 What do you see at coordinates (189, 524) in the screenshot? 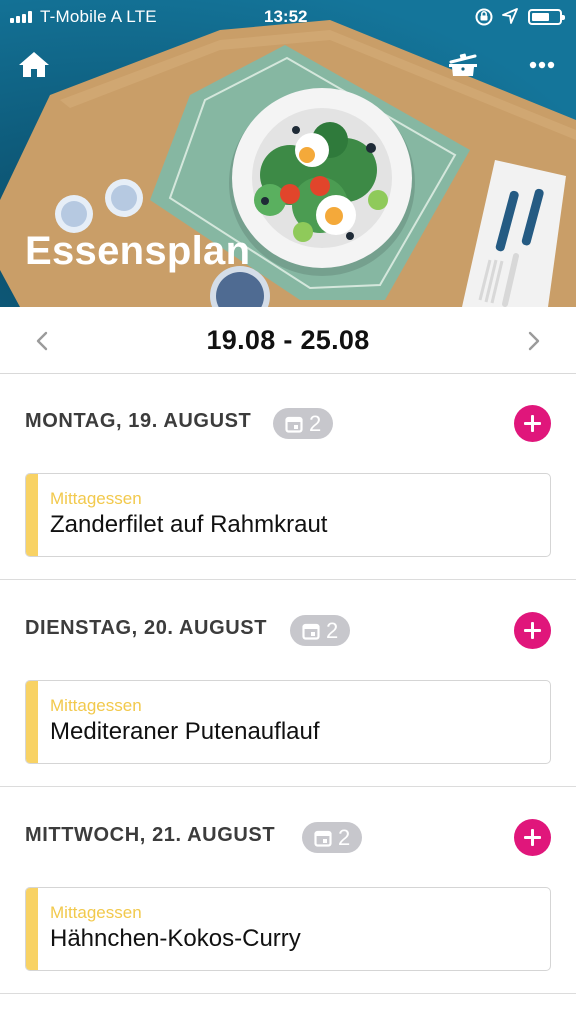
I see `meal-name: Zanderfilet auf Rahmkraut` at bounding box center [189, 524].